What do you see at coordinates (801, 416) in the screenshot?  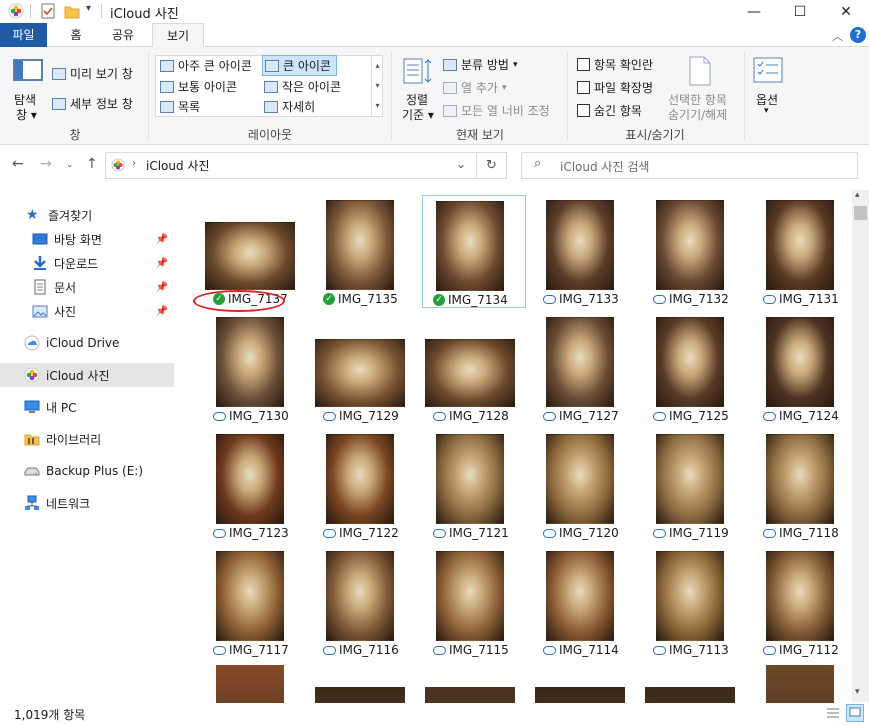 I see `file-caption: IMG_7124` at bounding box center [801, 416].